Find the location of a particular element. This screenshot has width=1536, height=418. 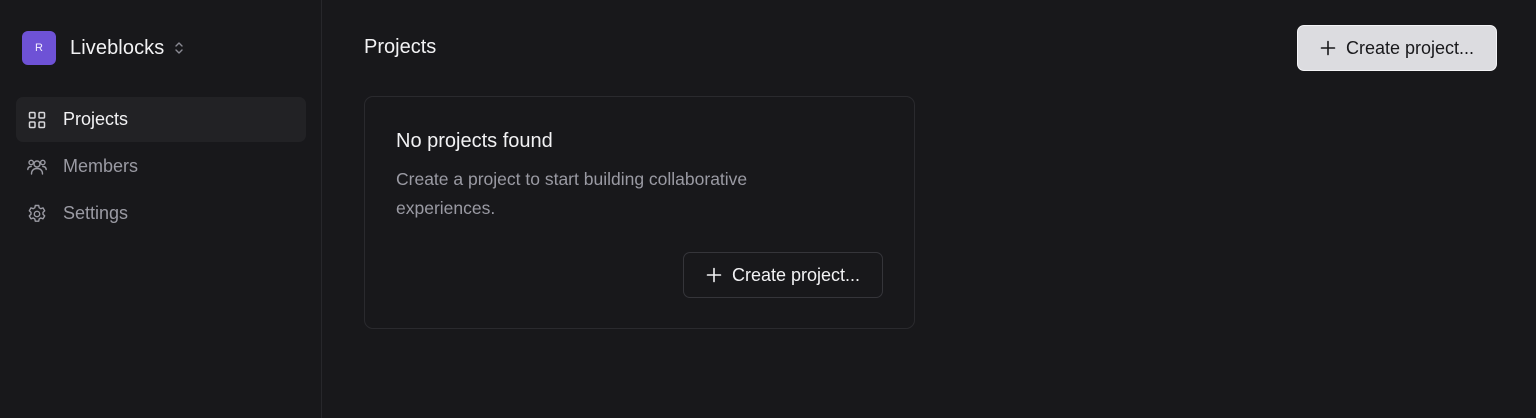

org-name: Liveblocks is located at coordinates (117, 47).